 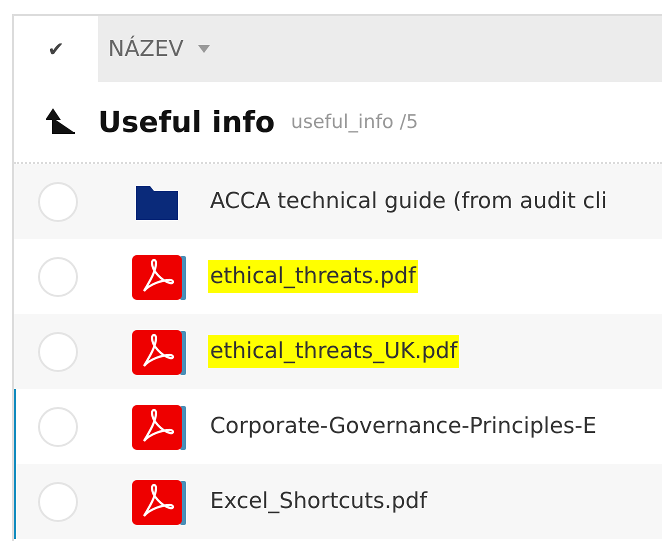 I want to click on up-folder-icon, so click(x=61, y=122).